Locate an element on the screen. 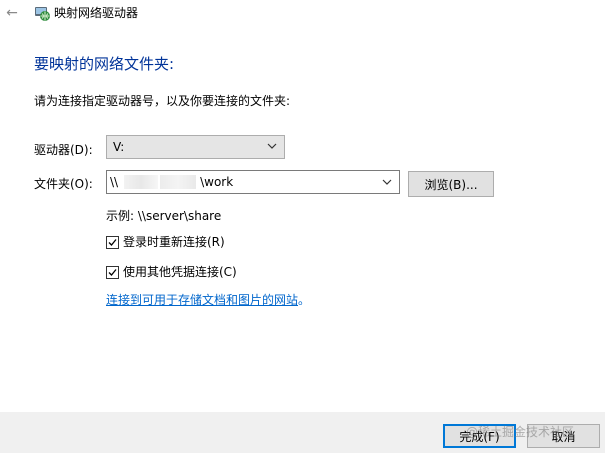  credentials-checkbox-row: 使用其他凭据连接(C) is located at coordinates (171, 272).